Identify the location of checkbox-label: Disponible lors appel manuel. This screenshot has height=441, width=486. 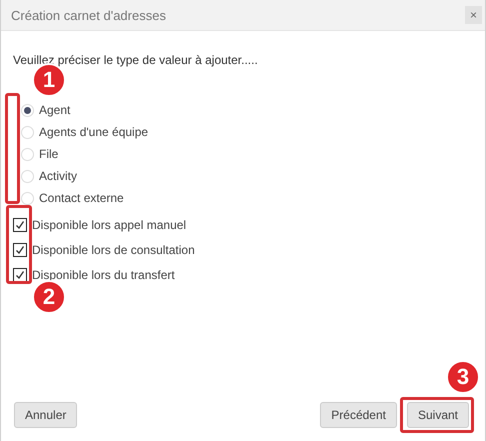
(109, 225).